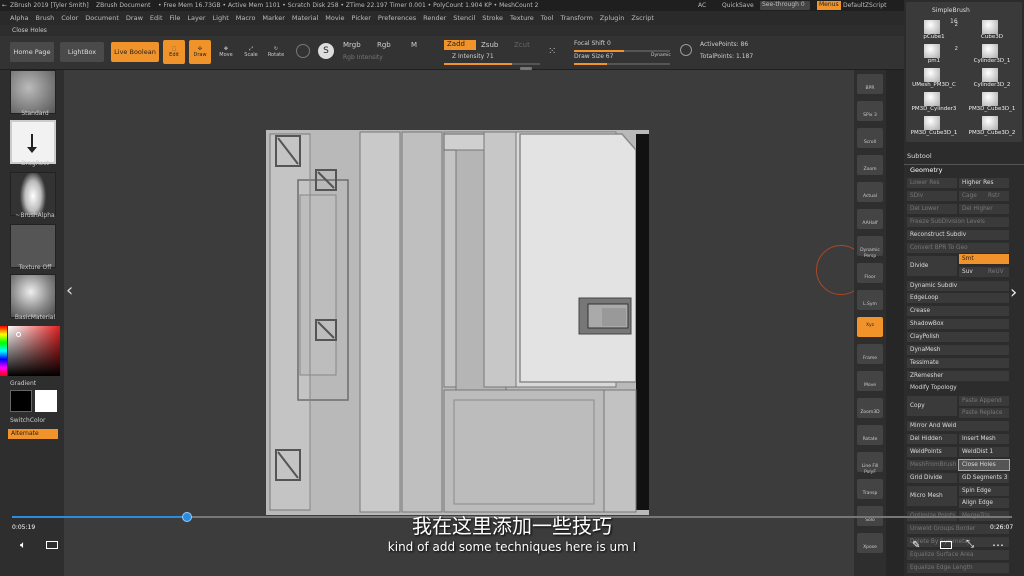  Describe the element at coordinates (661, 55) in the screenshot. I see `dynamic-button: Dynamic` at that location.